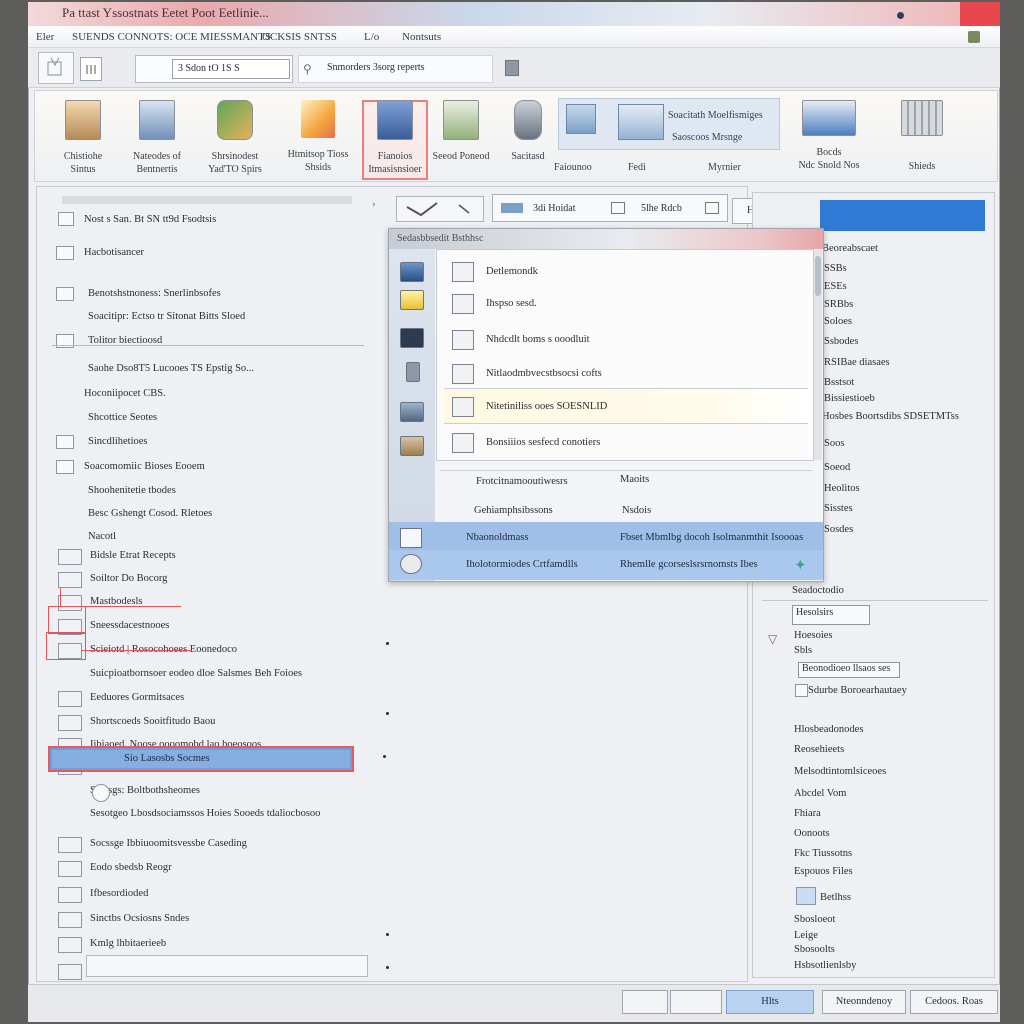 This screenshot has width=1024, height=1024. I want to click on popup-list-item: Detlemondk, so click(512, 271).